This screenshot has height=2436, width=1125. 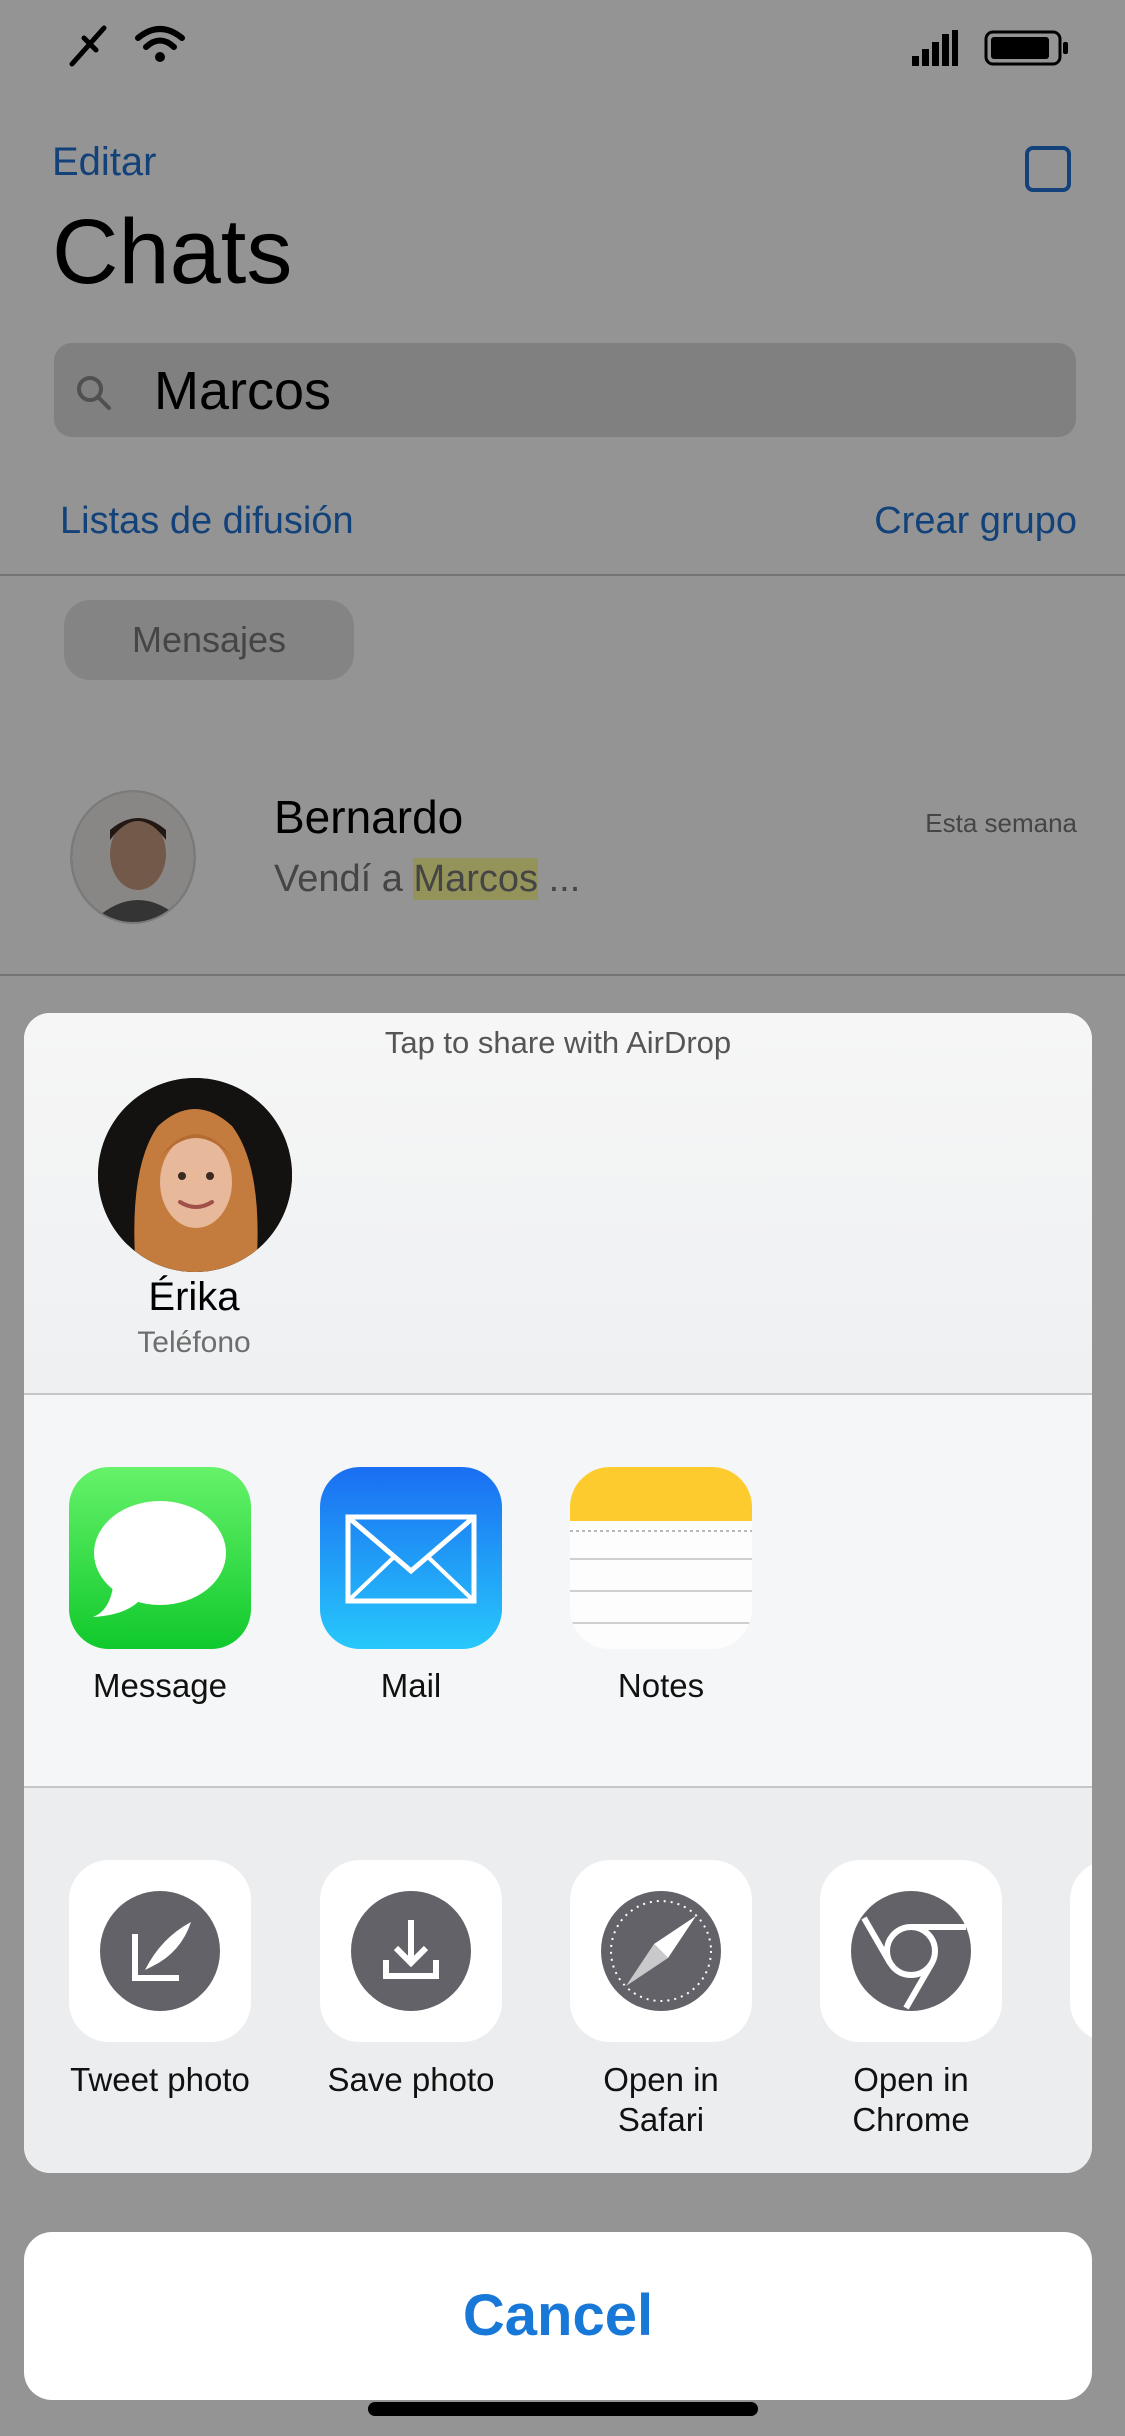 What do you see at coordinates (194, 1342) in the screenshot?
I see `airdrop-contact-device: Teléfono` at bounding box center [194, 1342].